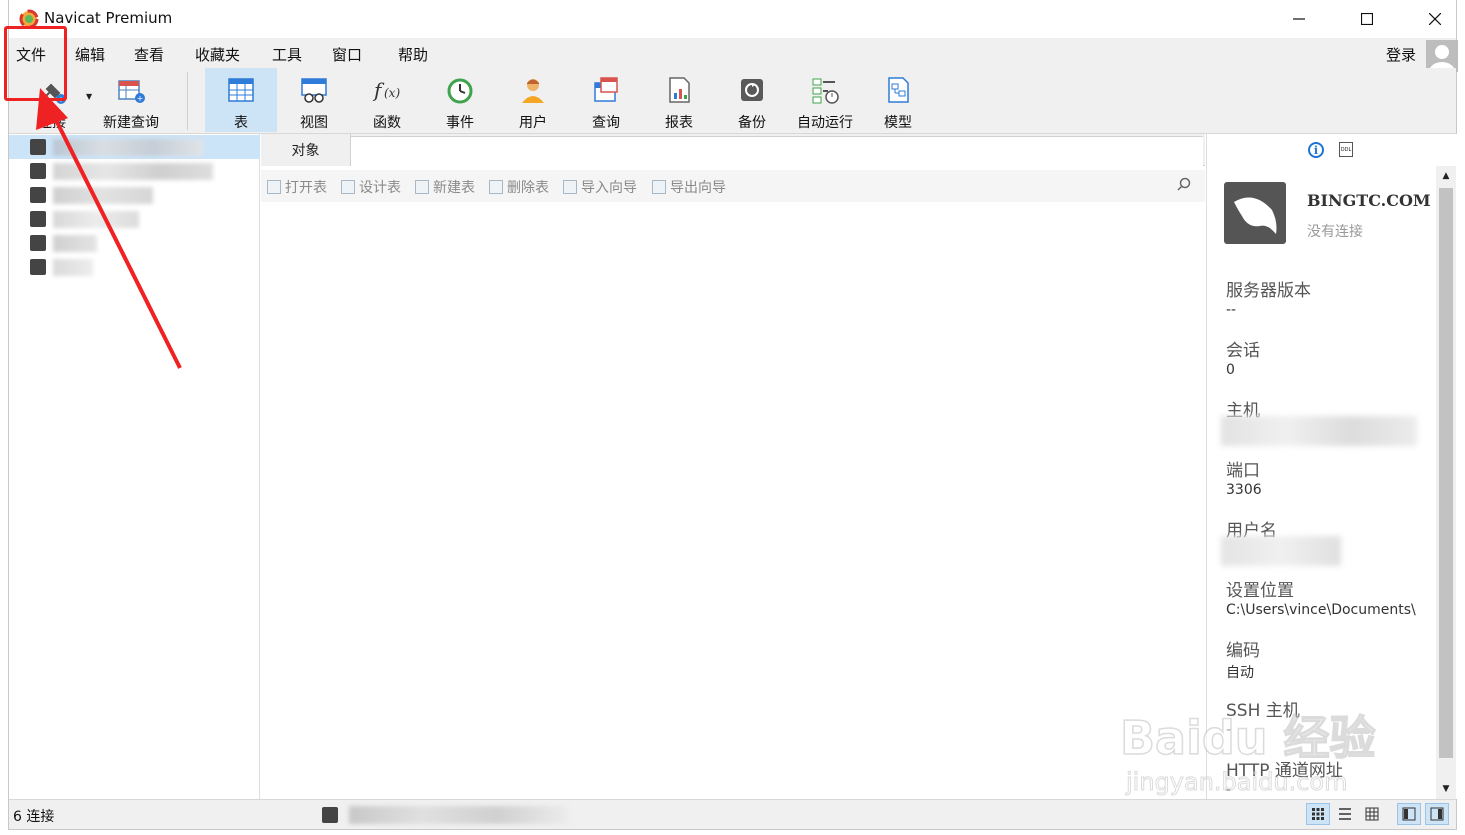 The height and width of the screenshot is (835, 1465). I want to click on close-button, so click(1435, 19).